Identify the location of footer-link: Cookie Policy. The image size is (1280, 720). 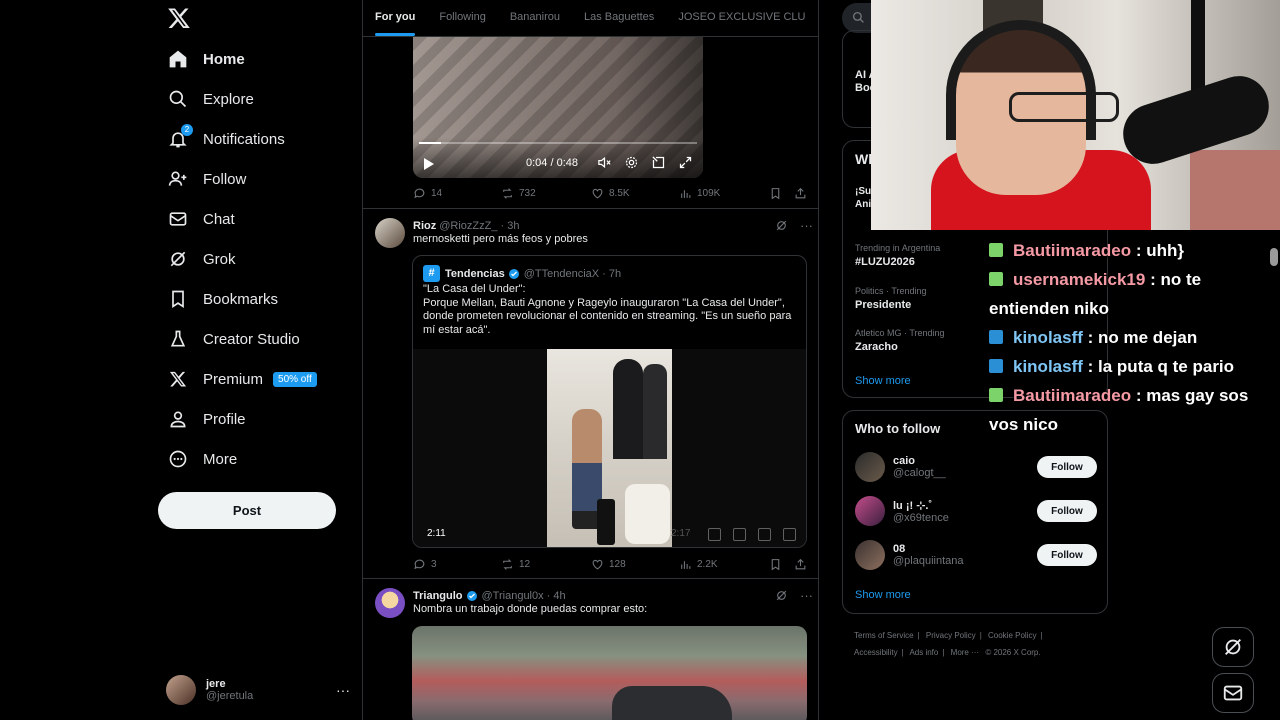
(1012, 635).